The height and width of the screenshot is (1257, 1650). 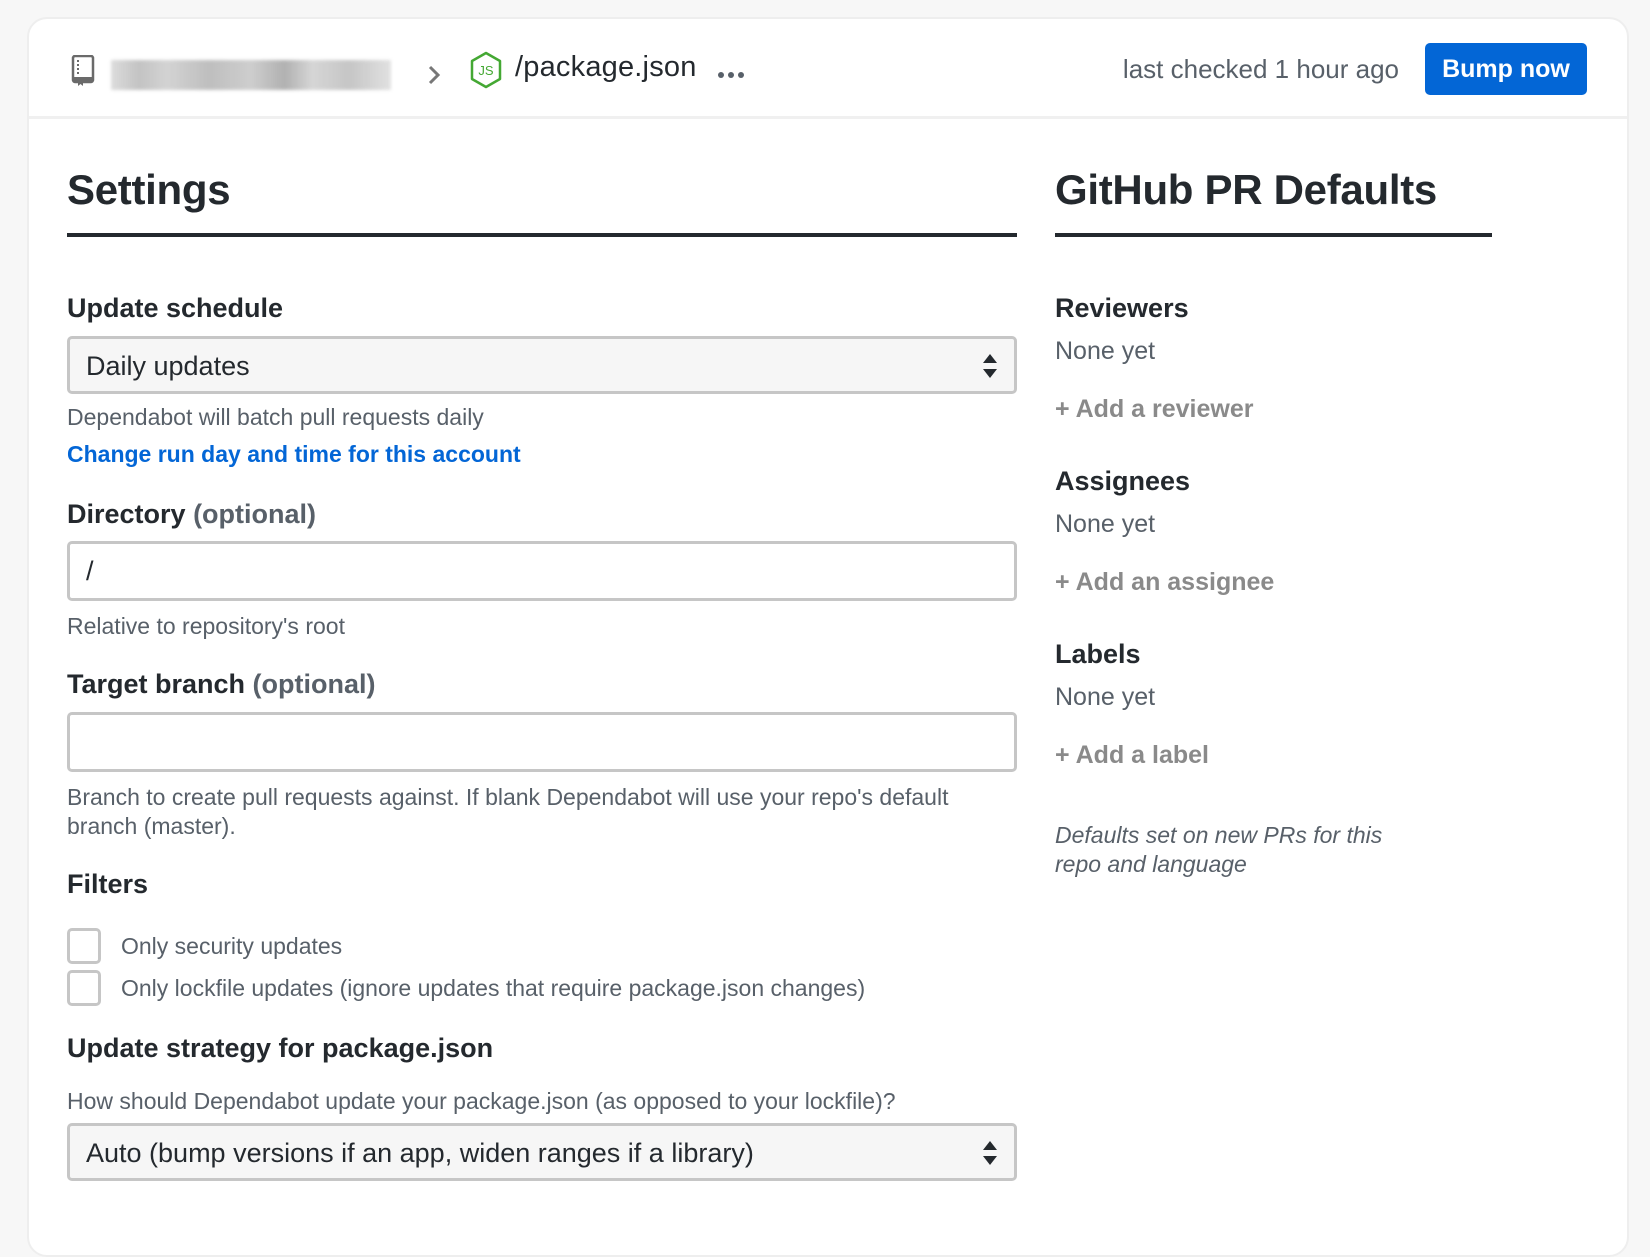 I want to click on target-branch-optional: (optional), so click(x=314, y=684).